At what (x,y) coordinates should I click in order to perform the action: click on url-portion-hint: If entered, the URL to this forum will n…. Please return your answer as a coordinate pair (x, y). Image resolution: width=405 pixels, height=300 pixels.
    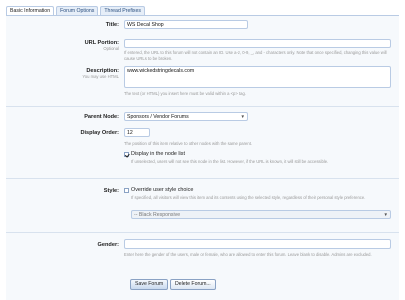
    Looking at the image, I should click on (255, 55).